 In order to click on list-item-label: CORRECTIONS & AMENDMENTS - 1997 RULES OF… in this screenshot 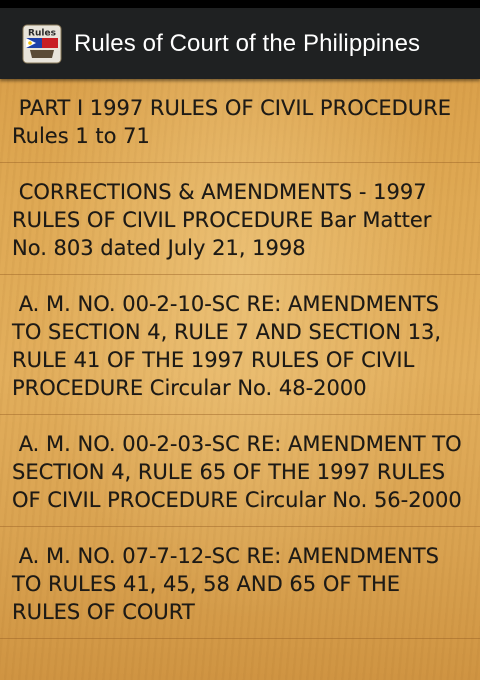, I will do `click(225, 220)`.